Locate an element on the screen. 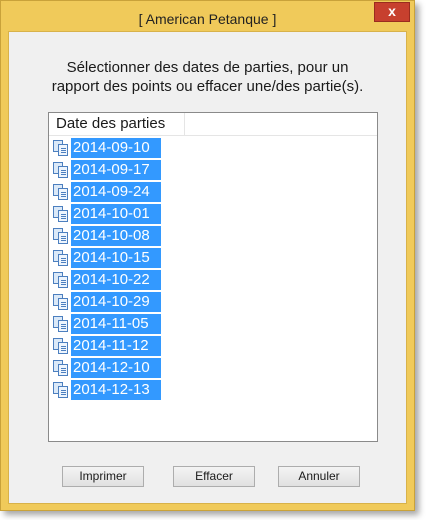  list-item: 2014-11-12 is located at coordinates (107, 346).